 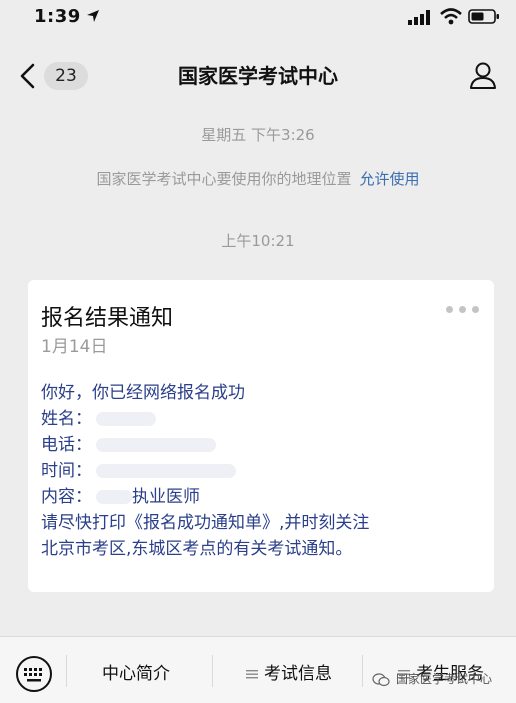 I want to click on content-row: 内容： 执业医师, so click(x=261, y=497).